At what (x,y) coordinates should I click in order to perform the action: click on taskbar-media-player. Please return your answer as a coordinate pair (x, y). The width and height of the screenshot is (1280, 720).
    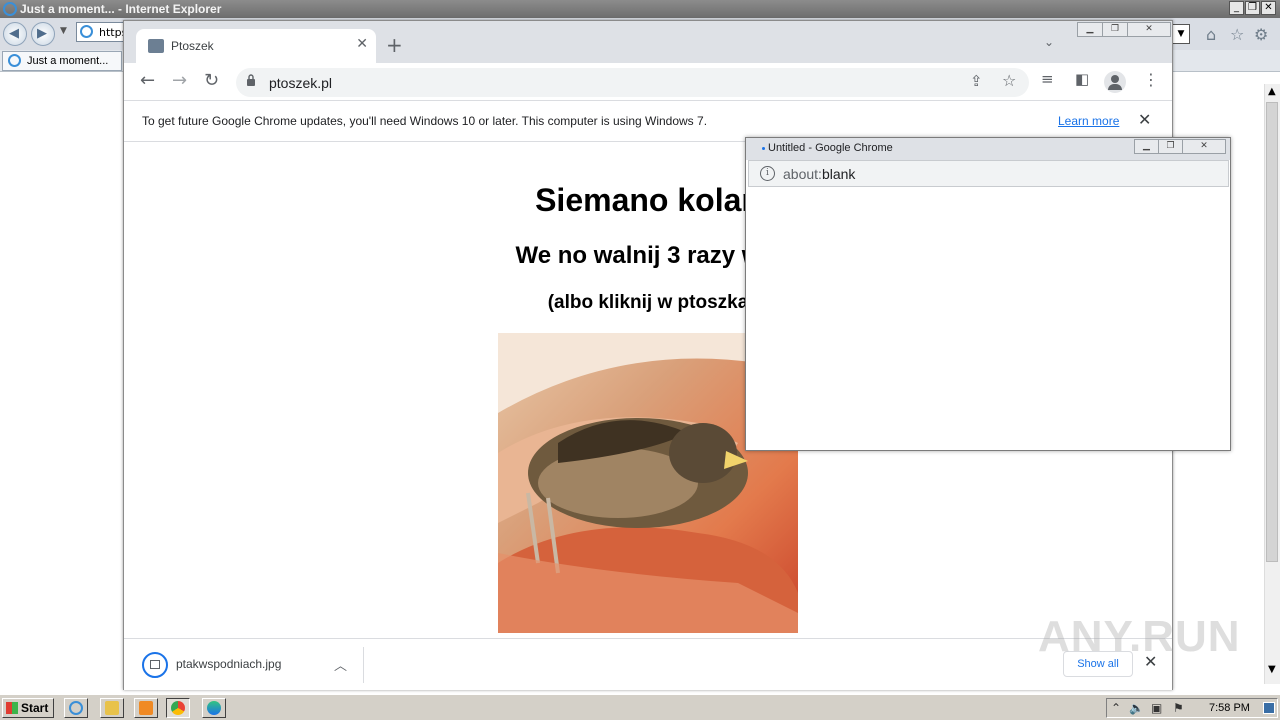
    Looking at the image, I should click on (146, 708).